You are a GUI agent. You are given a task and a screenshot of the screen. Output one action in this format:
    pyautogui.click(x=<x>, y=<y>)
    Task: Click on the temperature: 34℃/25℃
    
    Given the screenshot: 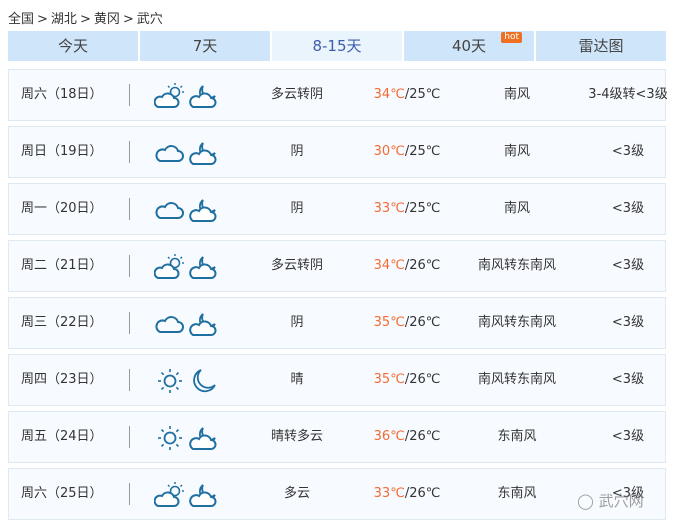 What is the action you would take?
    pyautogui.click(x=407, y=95)
    